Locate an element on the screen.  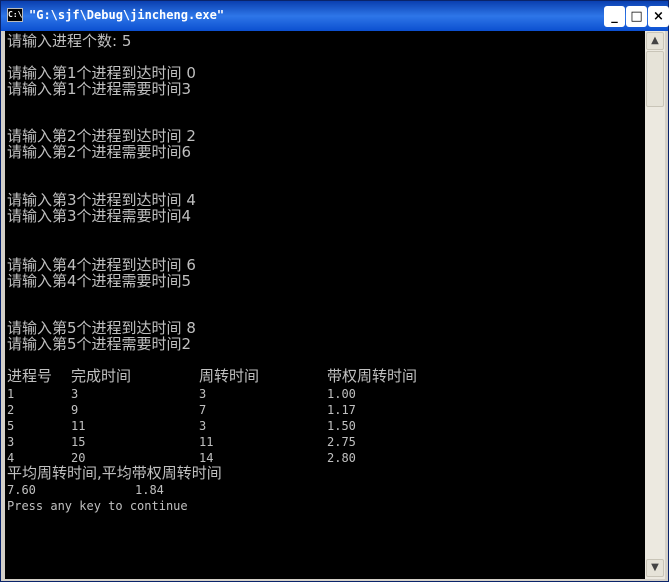
scroll-up-button: ▲ is located at coordinates (655, 41).